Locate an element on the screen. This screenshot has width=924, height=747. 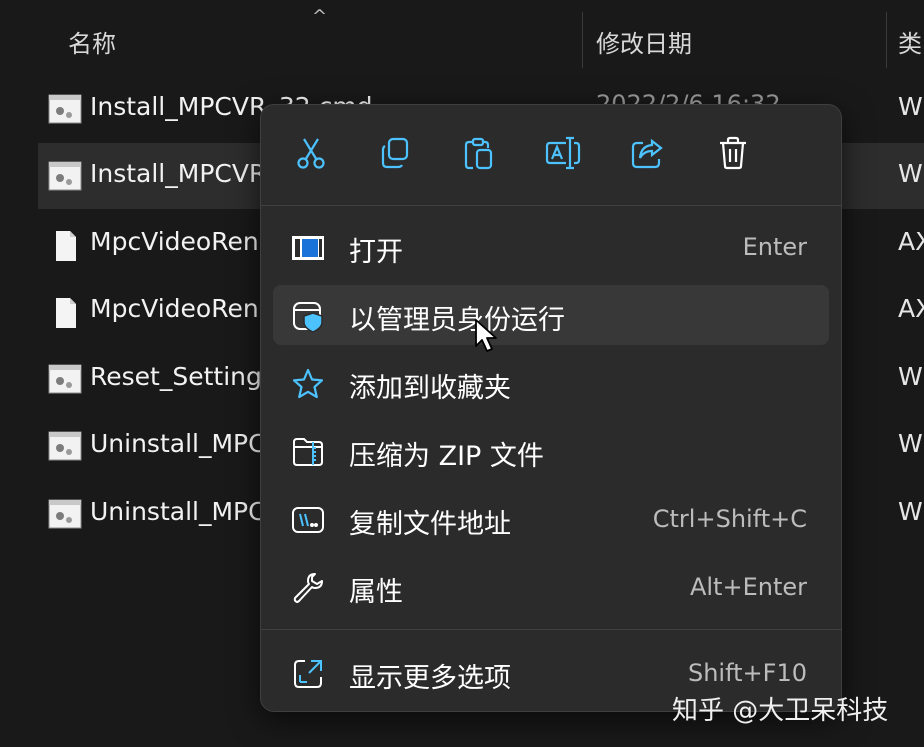
zip-folder-icon is located at coordinates (308, 452).